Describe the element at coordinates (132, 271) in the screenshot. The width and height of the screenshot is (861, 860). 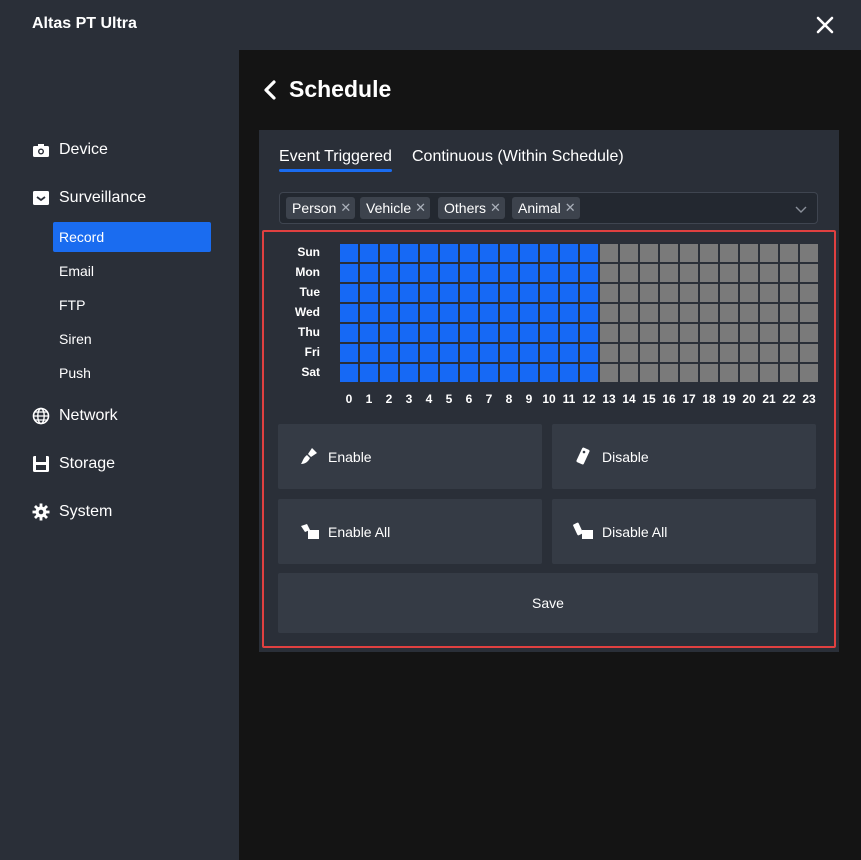
I see `sidebar-subitem-email: Email` at that location.